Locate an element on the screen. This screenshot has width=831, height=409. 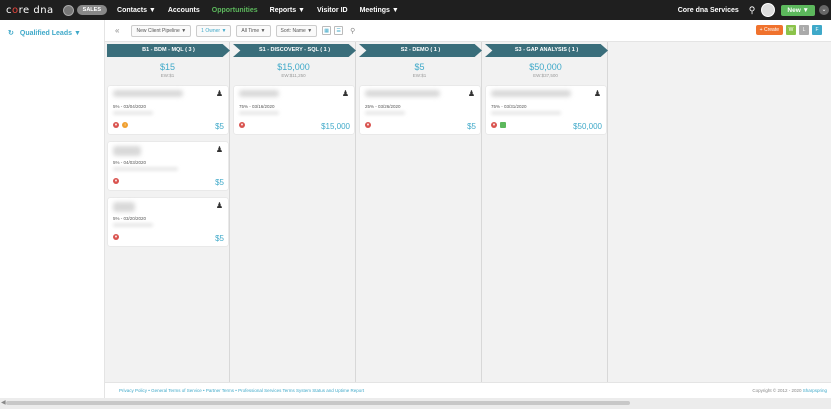
card-probability: 5% - 04/03/2020 is located at coordinates (130, 162).